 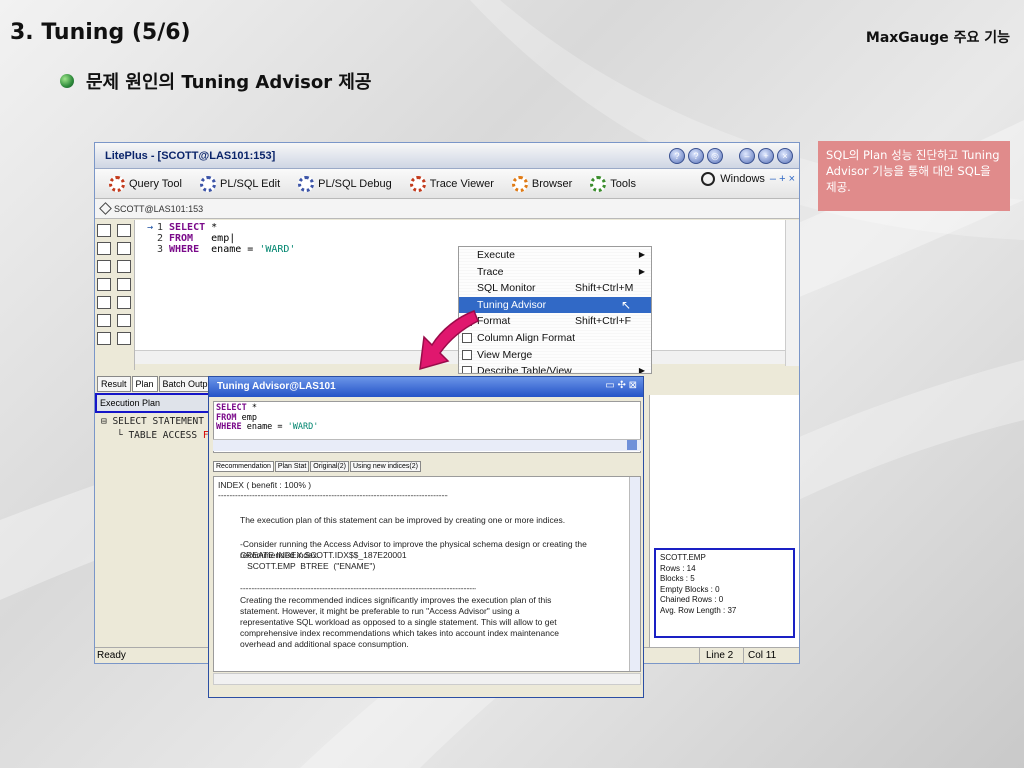 What do you see at coordinates (104, 230) in the screenshot?
I see `run-icon` at bounding box center [104, 230].